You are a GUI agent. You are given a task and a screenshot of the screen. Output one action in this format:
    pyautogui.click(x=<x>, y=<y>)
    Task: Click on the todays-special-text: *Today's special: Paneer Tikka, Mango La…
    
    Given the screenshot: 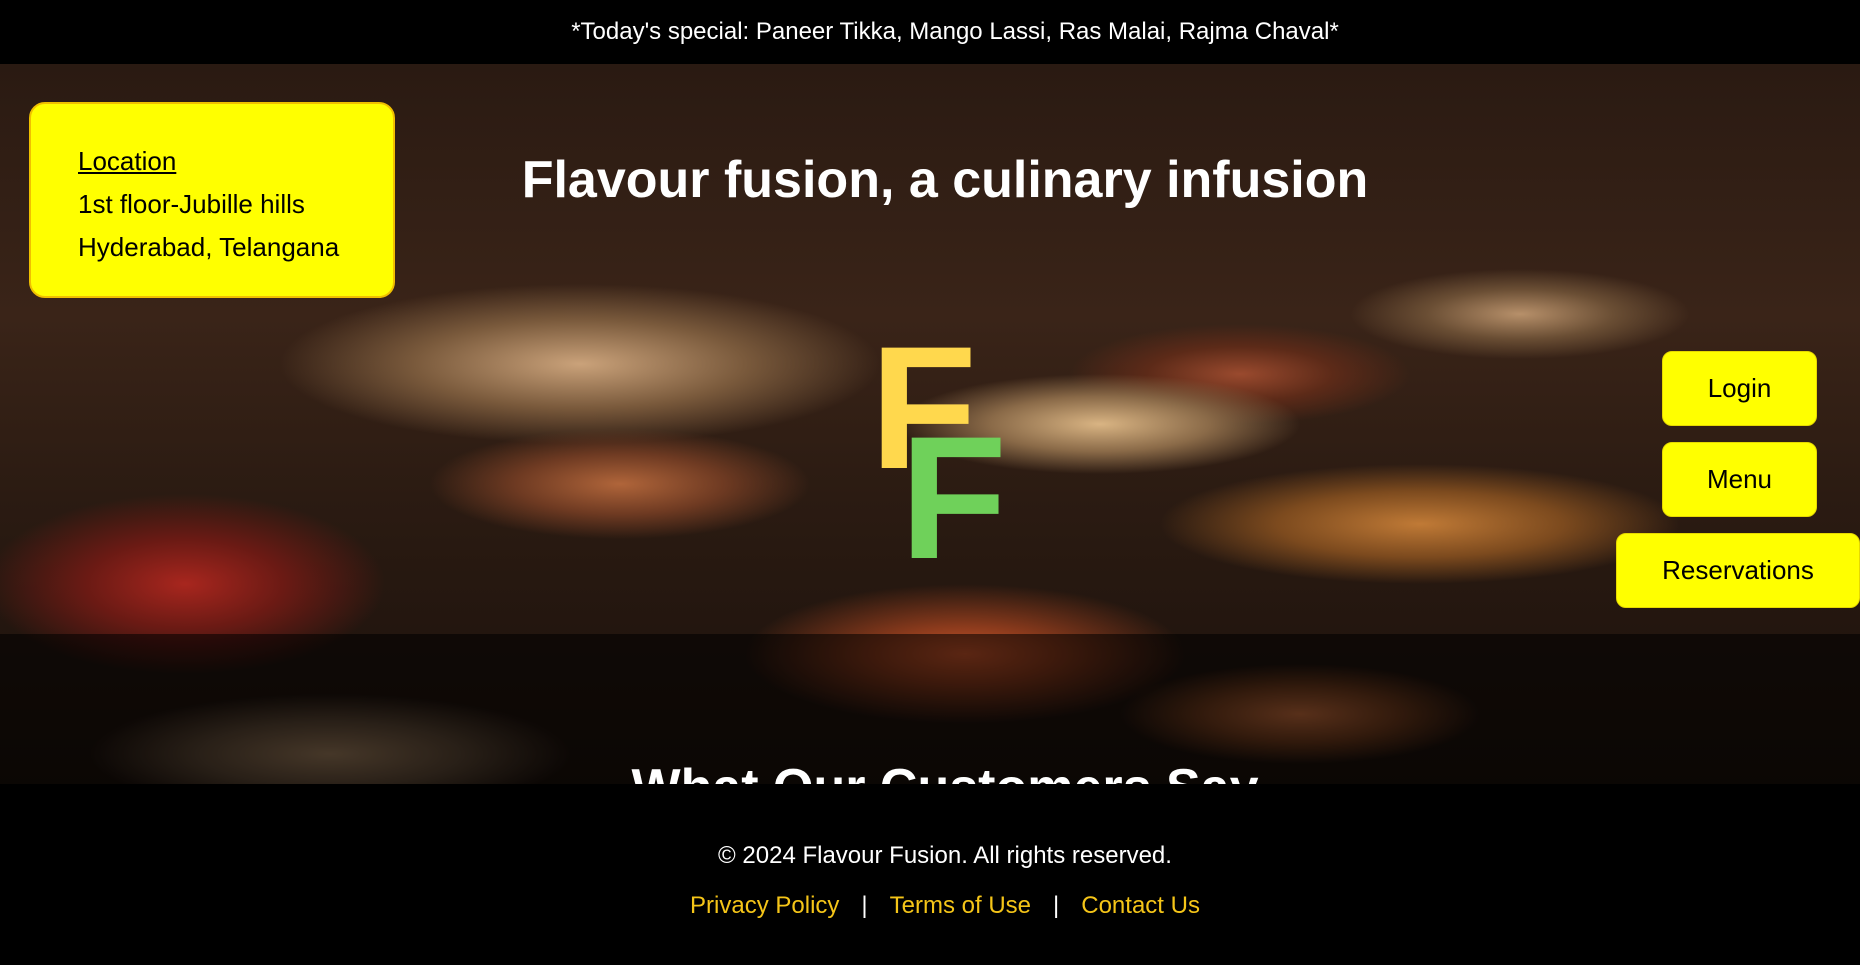 What is the action you would take?
    pyautogui.click(x=955, y=31)
    